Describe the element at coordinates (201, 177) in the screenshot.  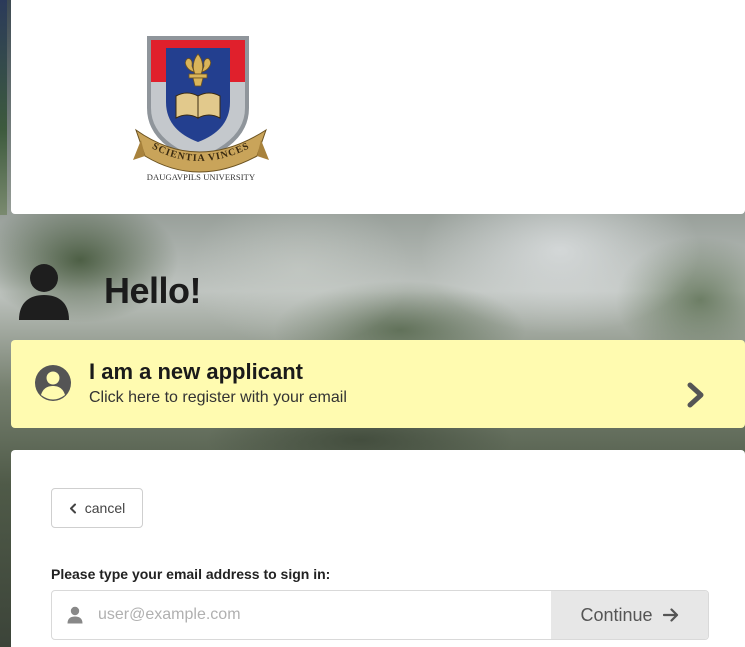
I see `university-name: DAUGAVPILS UNIVERSITY` at that location.